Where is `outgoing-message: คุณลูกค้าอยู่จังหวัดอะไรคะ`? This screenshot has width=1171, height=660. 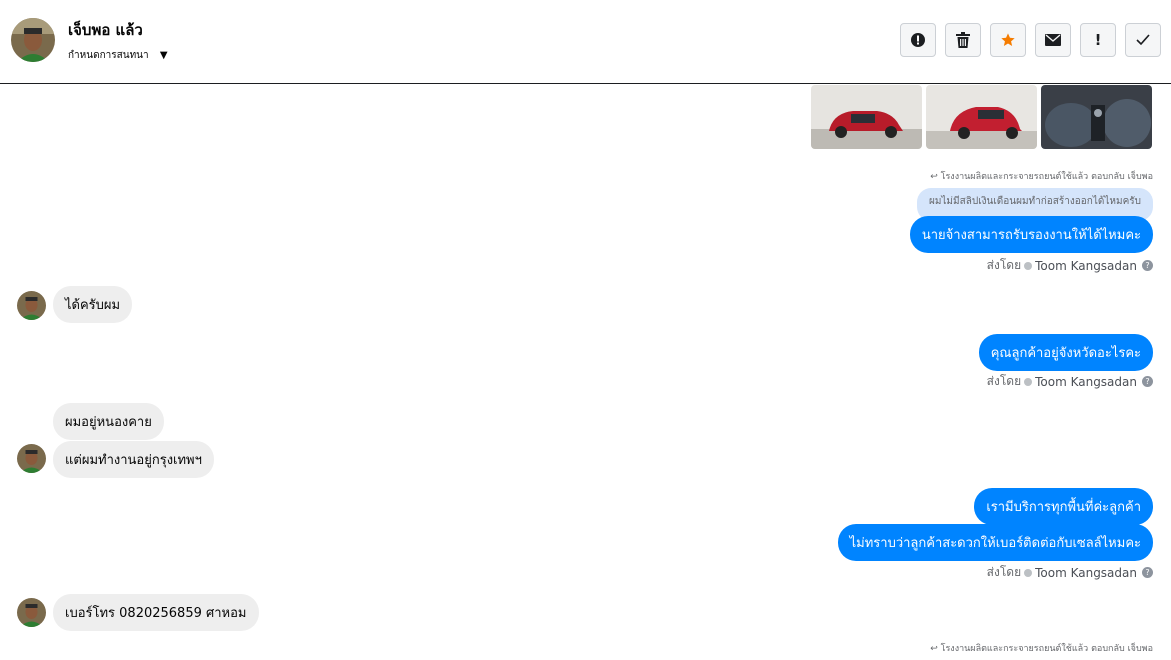 outgoing-message: คุณลูกค้าอยู่จังหวัดอะไรคะ is located at coordinates (1065, 352).